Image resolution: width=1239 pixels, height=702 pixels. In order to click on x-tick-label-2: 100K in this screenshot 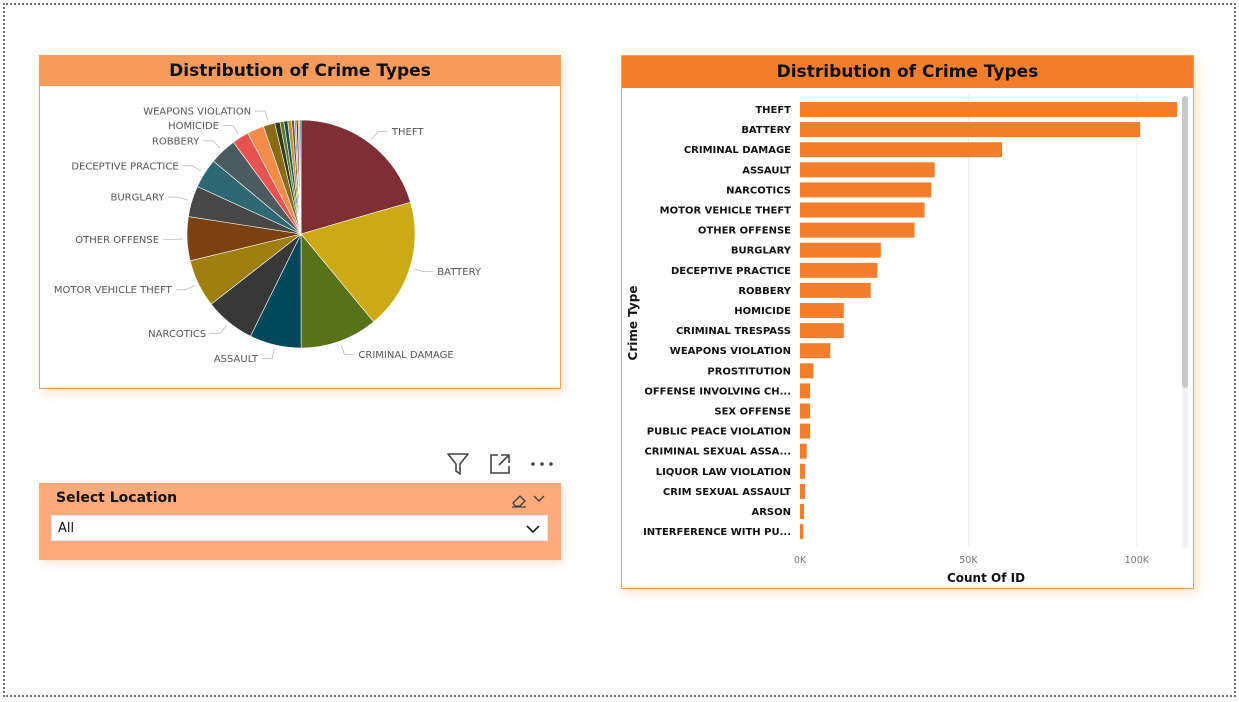, I will do `click(1137, 560)`.